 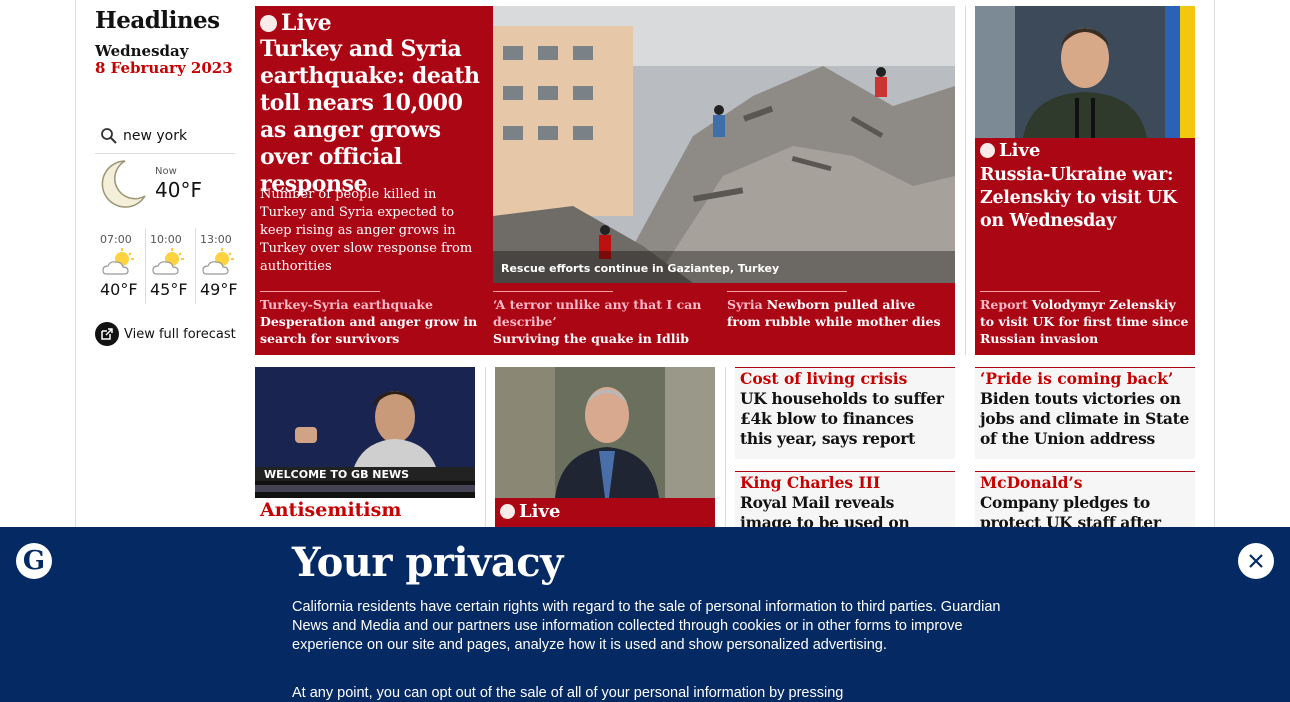 I want to click on forecast-time: 13:00, so click(x=216, y=239).